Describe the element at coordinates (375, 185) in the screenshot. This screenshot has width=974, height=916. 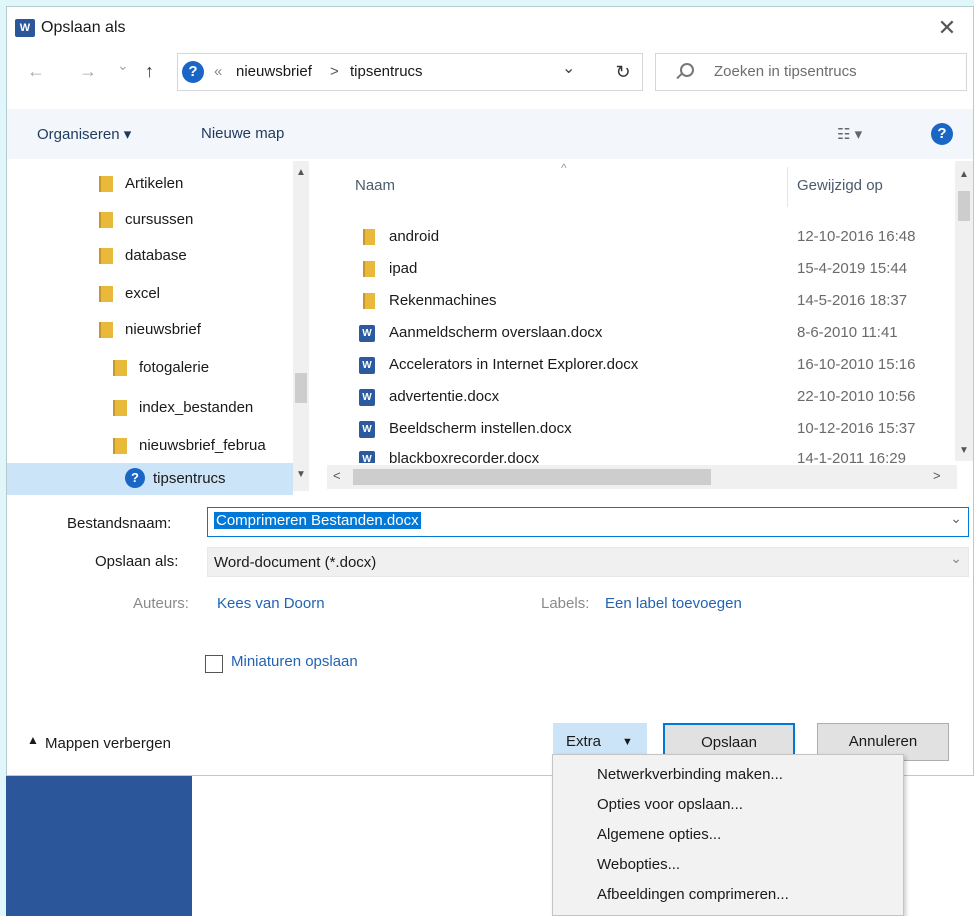
I see `column-header-name: Naam` at that location.